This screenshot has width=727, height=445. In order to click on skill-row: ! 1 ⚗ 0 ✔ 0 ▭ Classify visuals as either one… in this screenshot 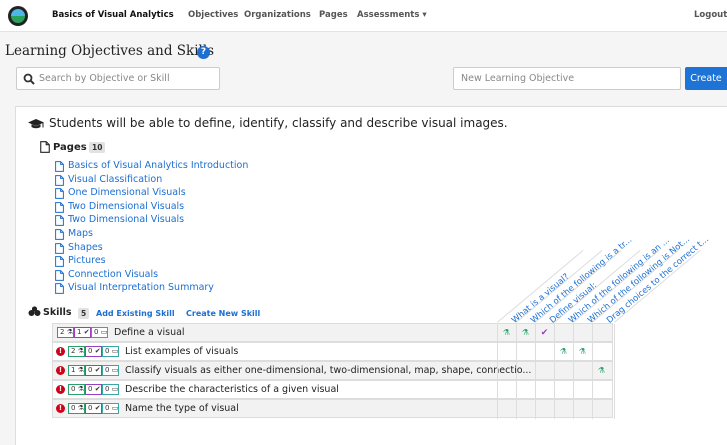, I will do `click(333, 371)`.